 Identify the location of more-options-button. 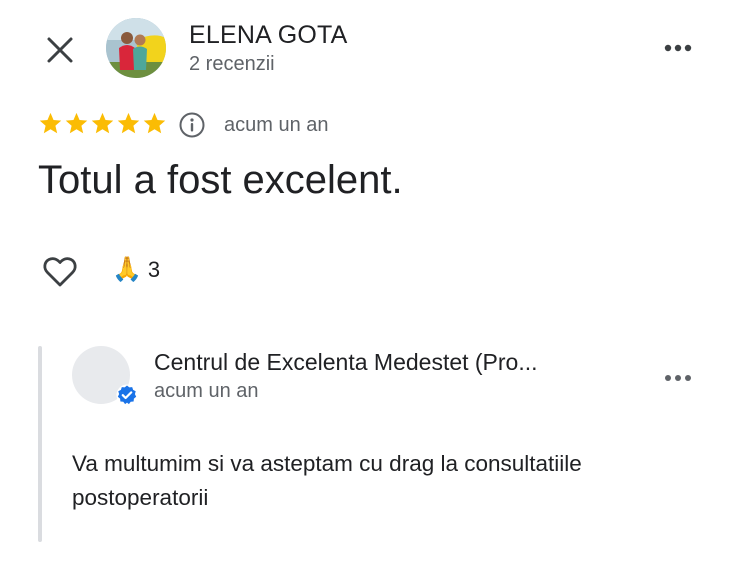
(678, 48).